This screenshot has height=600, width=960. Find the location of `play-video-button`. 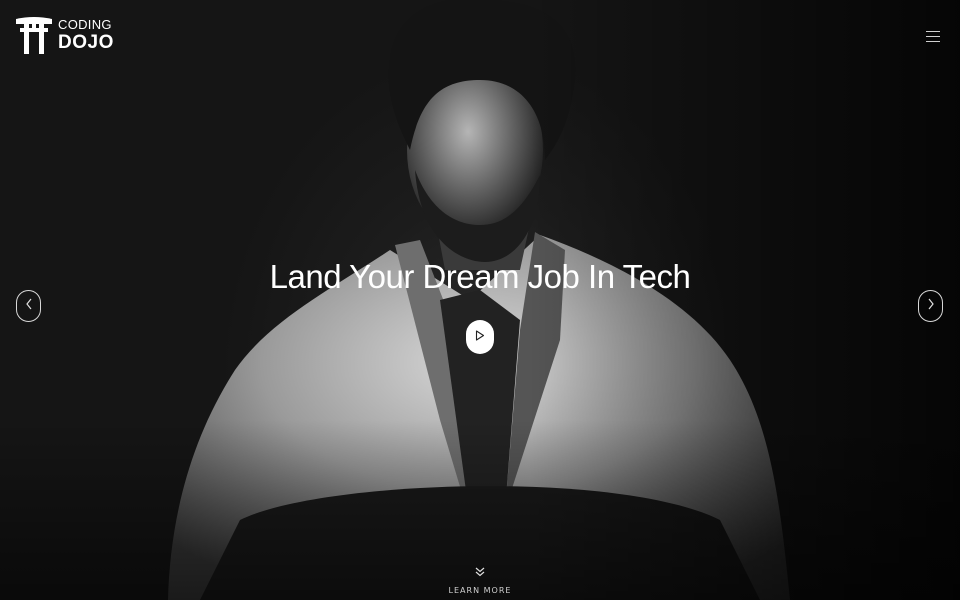

play-video-button is located at coordinates (480, 337).